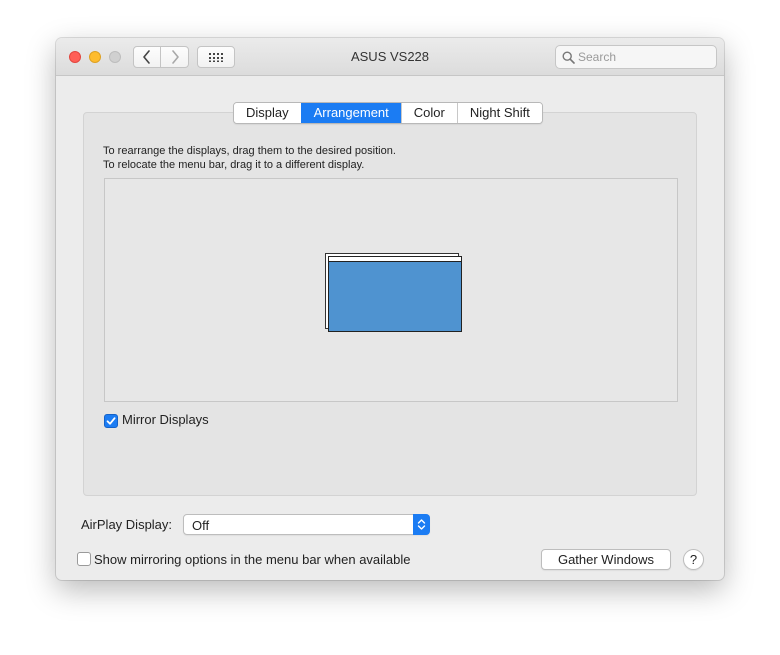 The width and height of the screenshot is (780, 655). I want to click on title-bar: ASUS VS228, so click(390, 57).